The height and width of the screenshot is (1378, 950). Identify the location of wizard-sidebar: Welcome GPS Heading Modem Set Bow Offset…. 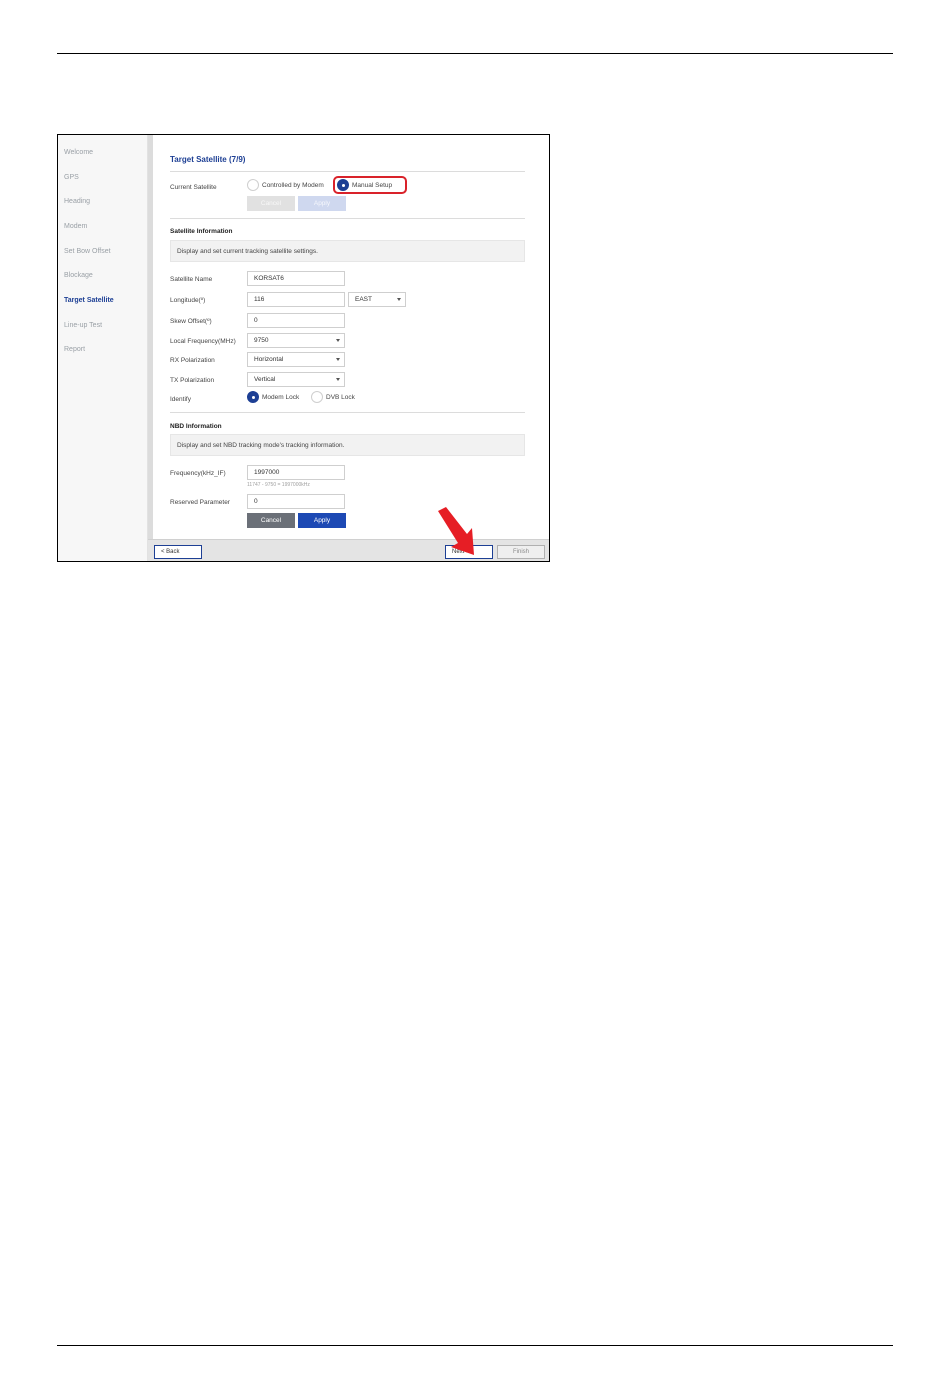
(103, 348).